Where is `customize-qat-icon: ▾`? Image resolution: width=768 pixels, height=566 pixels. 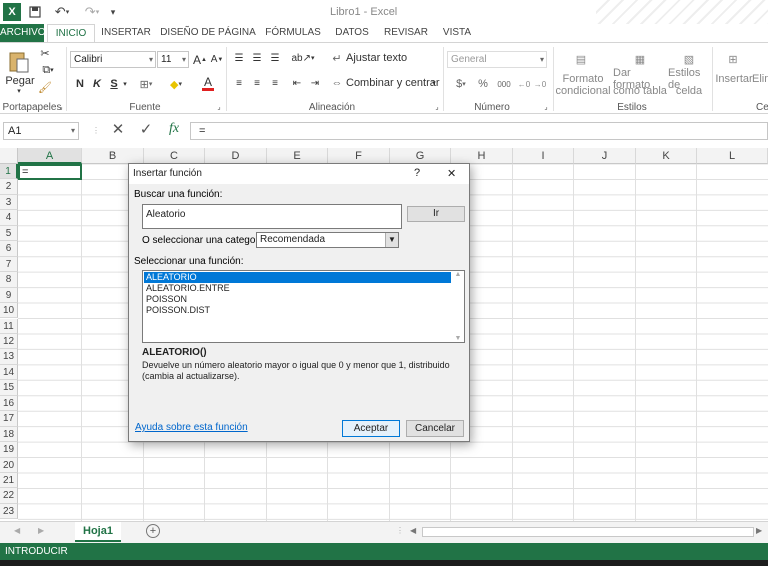
customize-qat-icon: ▾ is located at coordinates (113, 12).